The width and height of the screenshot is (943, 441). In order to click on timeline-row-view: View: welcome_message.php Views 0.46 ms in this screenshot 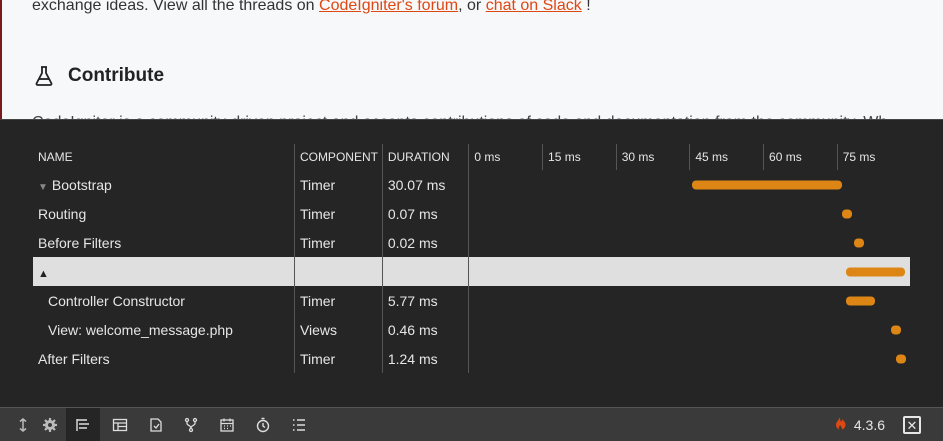, I will do `click(471, 329)`.